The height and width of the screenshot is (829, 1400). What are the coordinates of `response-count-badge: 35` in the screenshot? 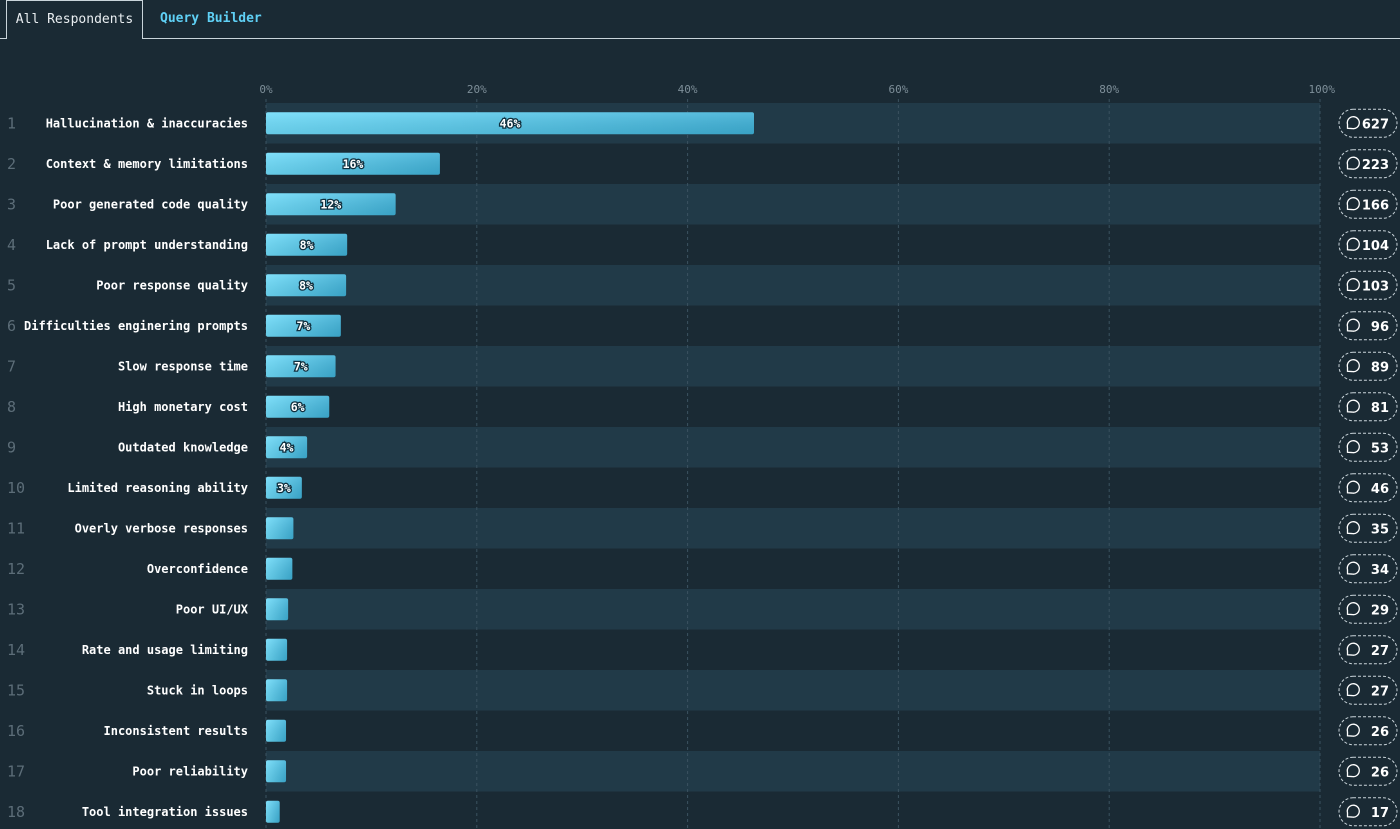 It's located at (1368, 528).